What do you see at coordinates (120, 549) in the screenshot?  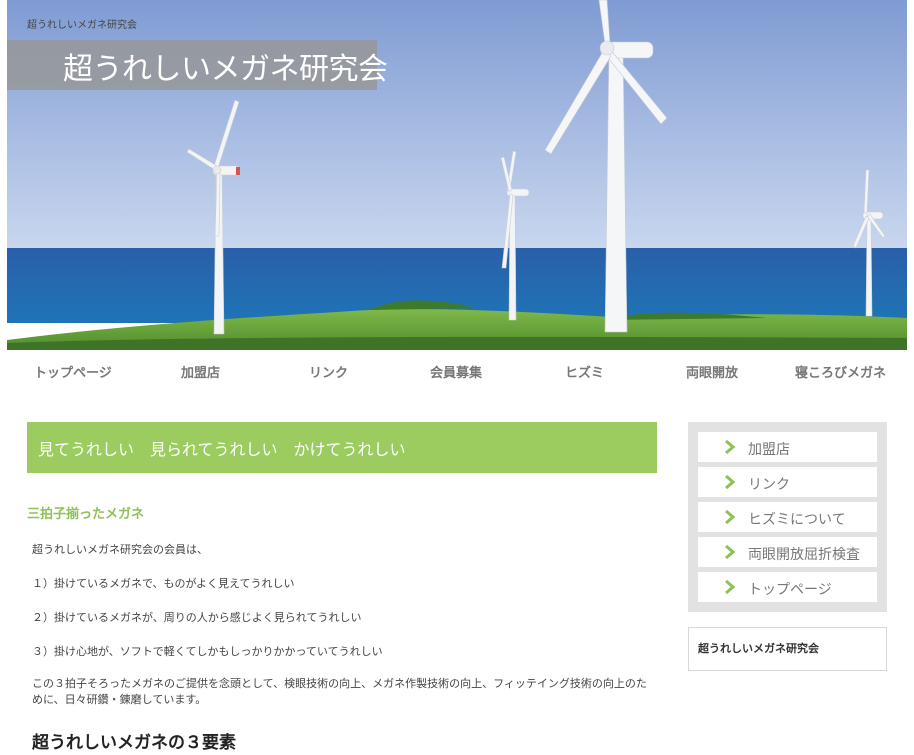 I see `intro-text: 超うれしいメガネ研究会の会員は、` at bounding box center [120, 549].